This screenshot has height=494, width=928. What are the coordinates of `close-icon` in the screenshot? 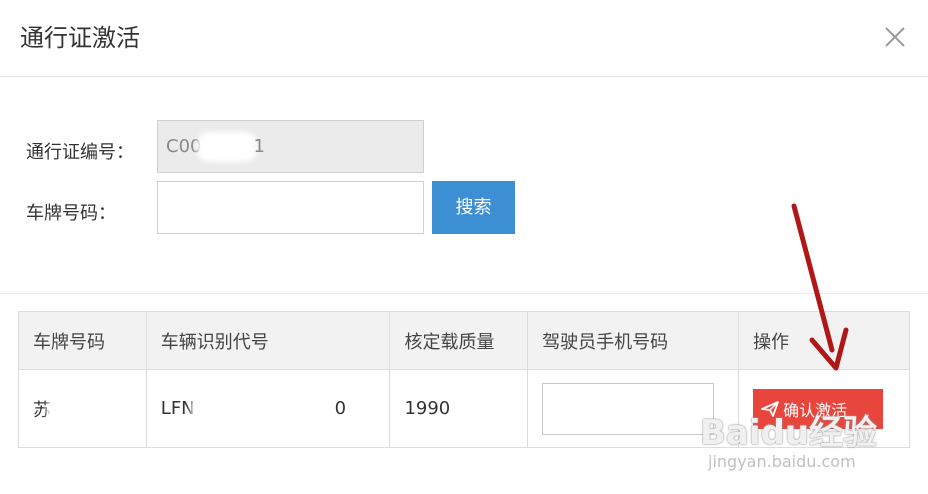 It's located at (895, 37).